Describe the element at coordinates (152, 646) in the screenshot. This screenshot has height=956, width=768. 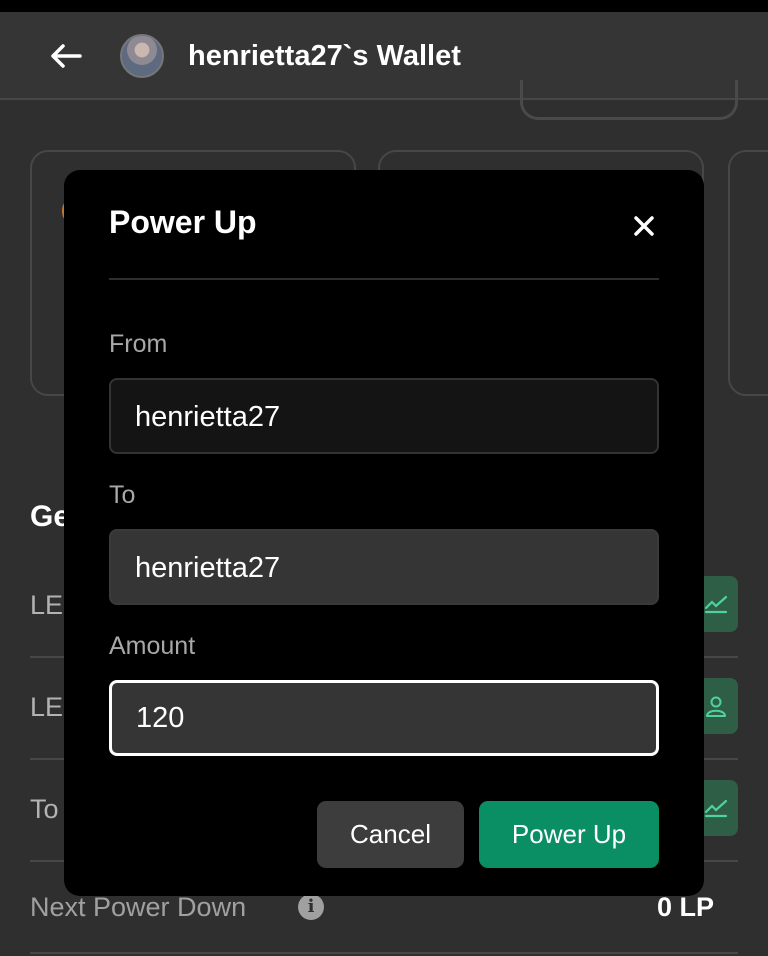
I see `amount-label: Amount` at that location.